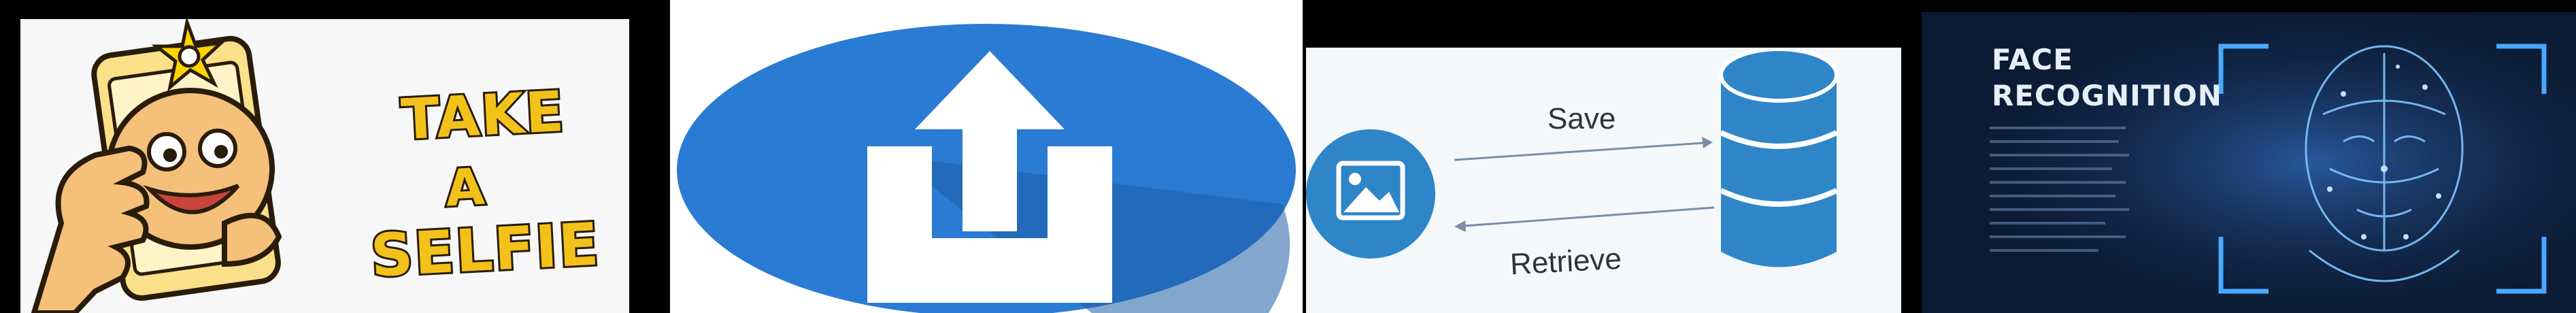 Image resolution: width=2576 pixels, height=313 pixels. I want to click on selfie-word: SELFIE, so click(485, 250).